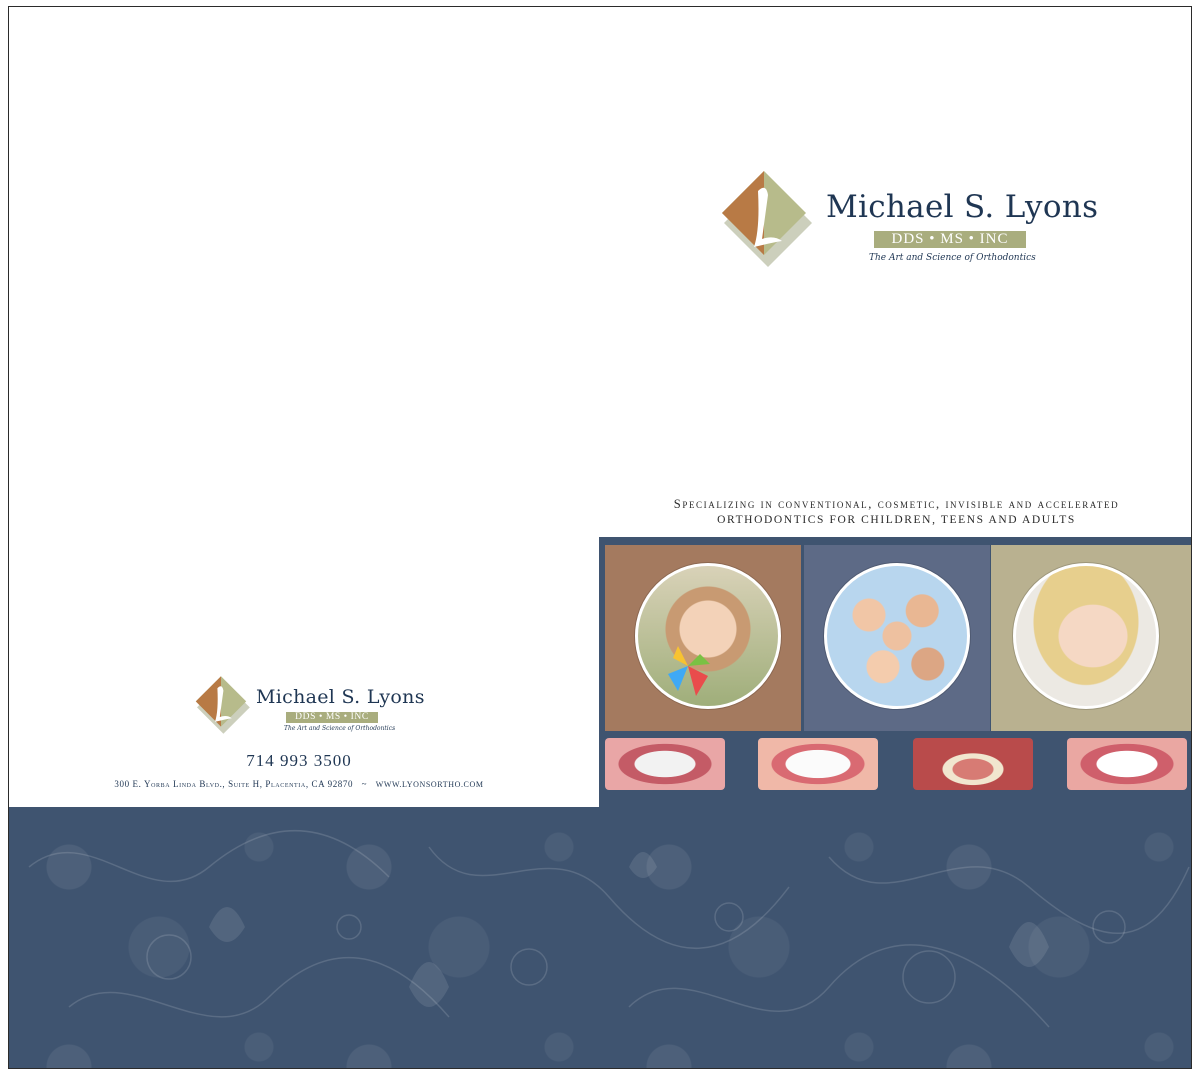 The width and height of the screenshot is (1200, 1075). Describe the element at coordinates (818, 764) in the screenshot. I see `clear-braces-teeth` at that location.